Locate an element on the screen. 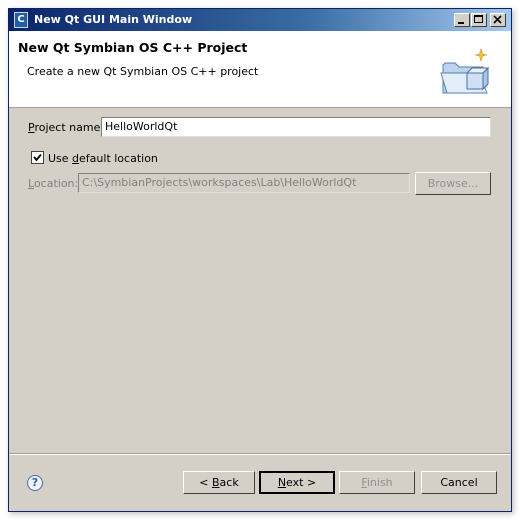 Image resolution: width=520 pixels, height=520 pixels. close-button is located at coordinates (498, 20).